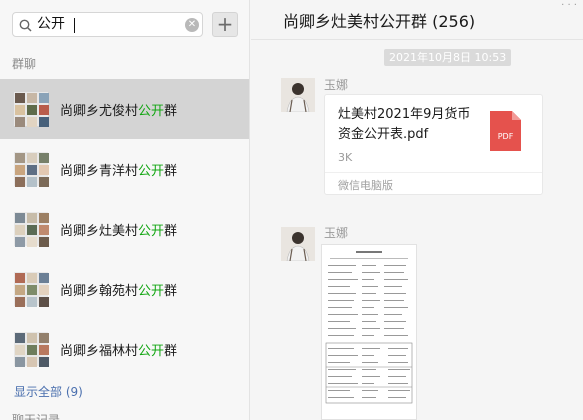  What do you see at coordinates (448, 57) in the screenshot?
I see `timestamp: 2021年10月8日 10:53` at bounding box center [448, 57].